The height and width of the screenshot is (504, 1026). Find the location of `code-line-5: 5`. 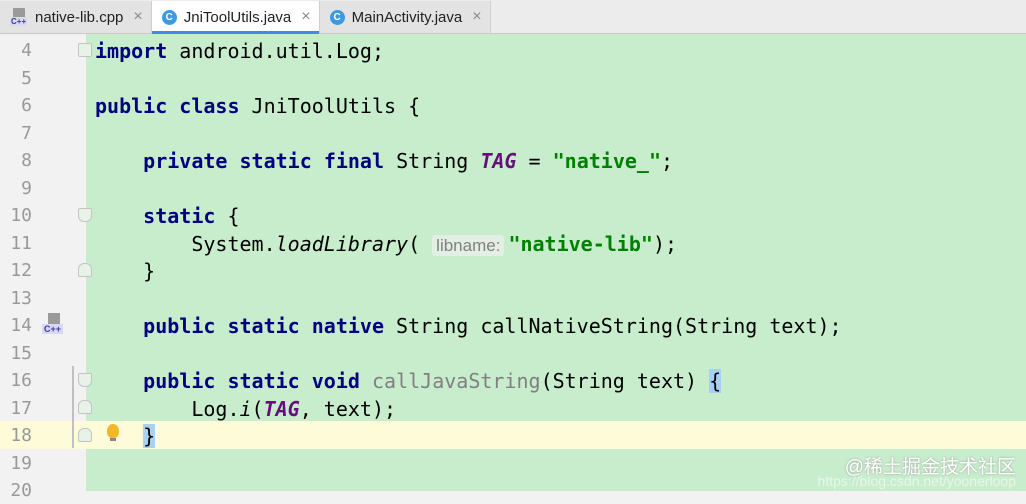

code-line-5: 5 is located at coordinates (513, 78).